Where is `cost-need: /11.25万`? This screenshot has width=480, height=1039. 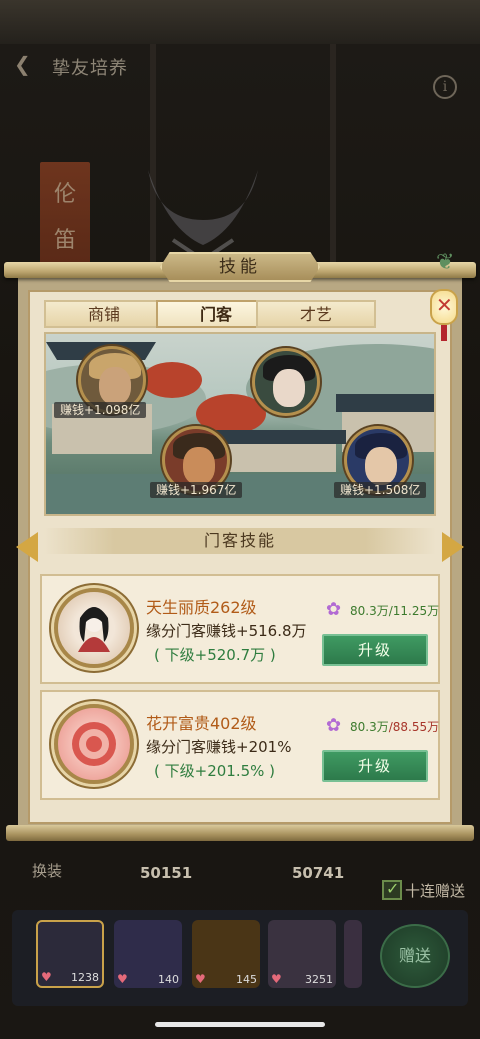 cost-need: /11.25万 is located at coordinates (414, 611).